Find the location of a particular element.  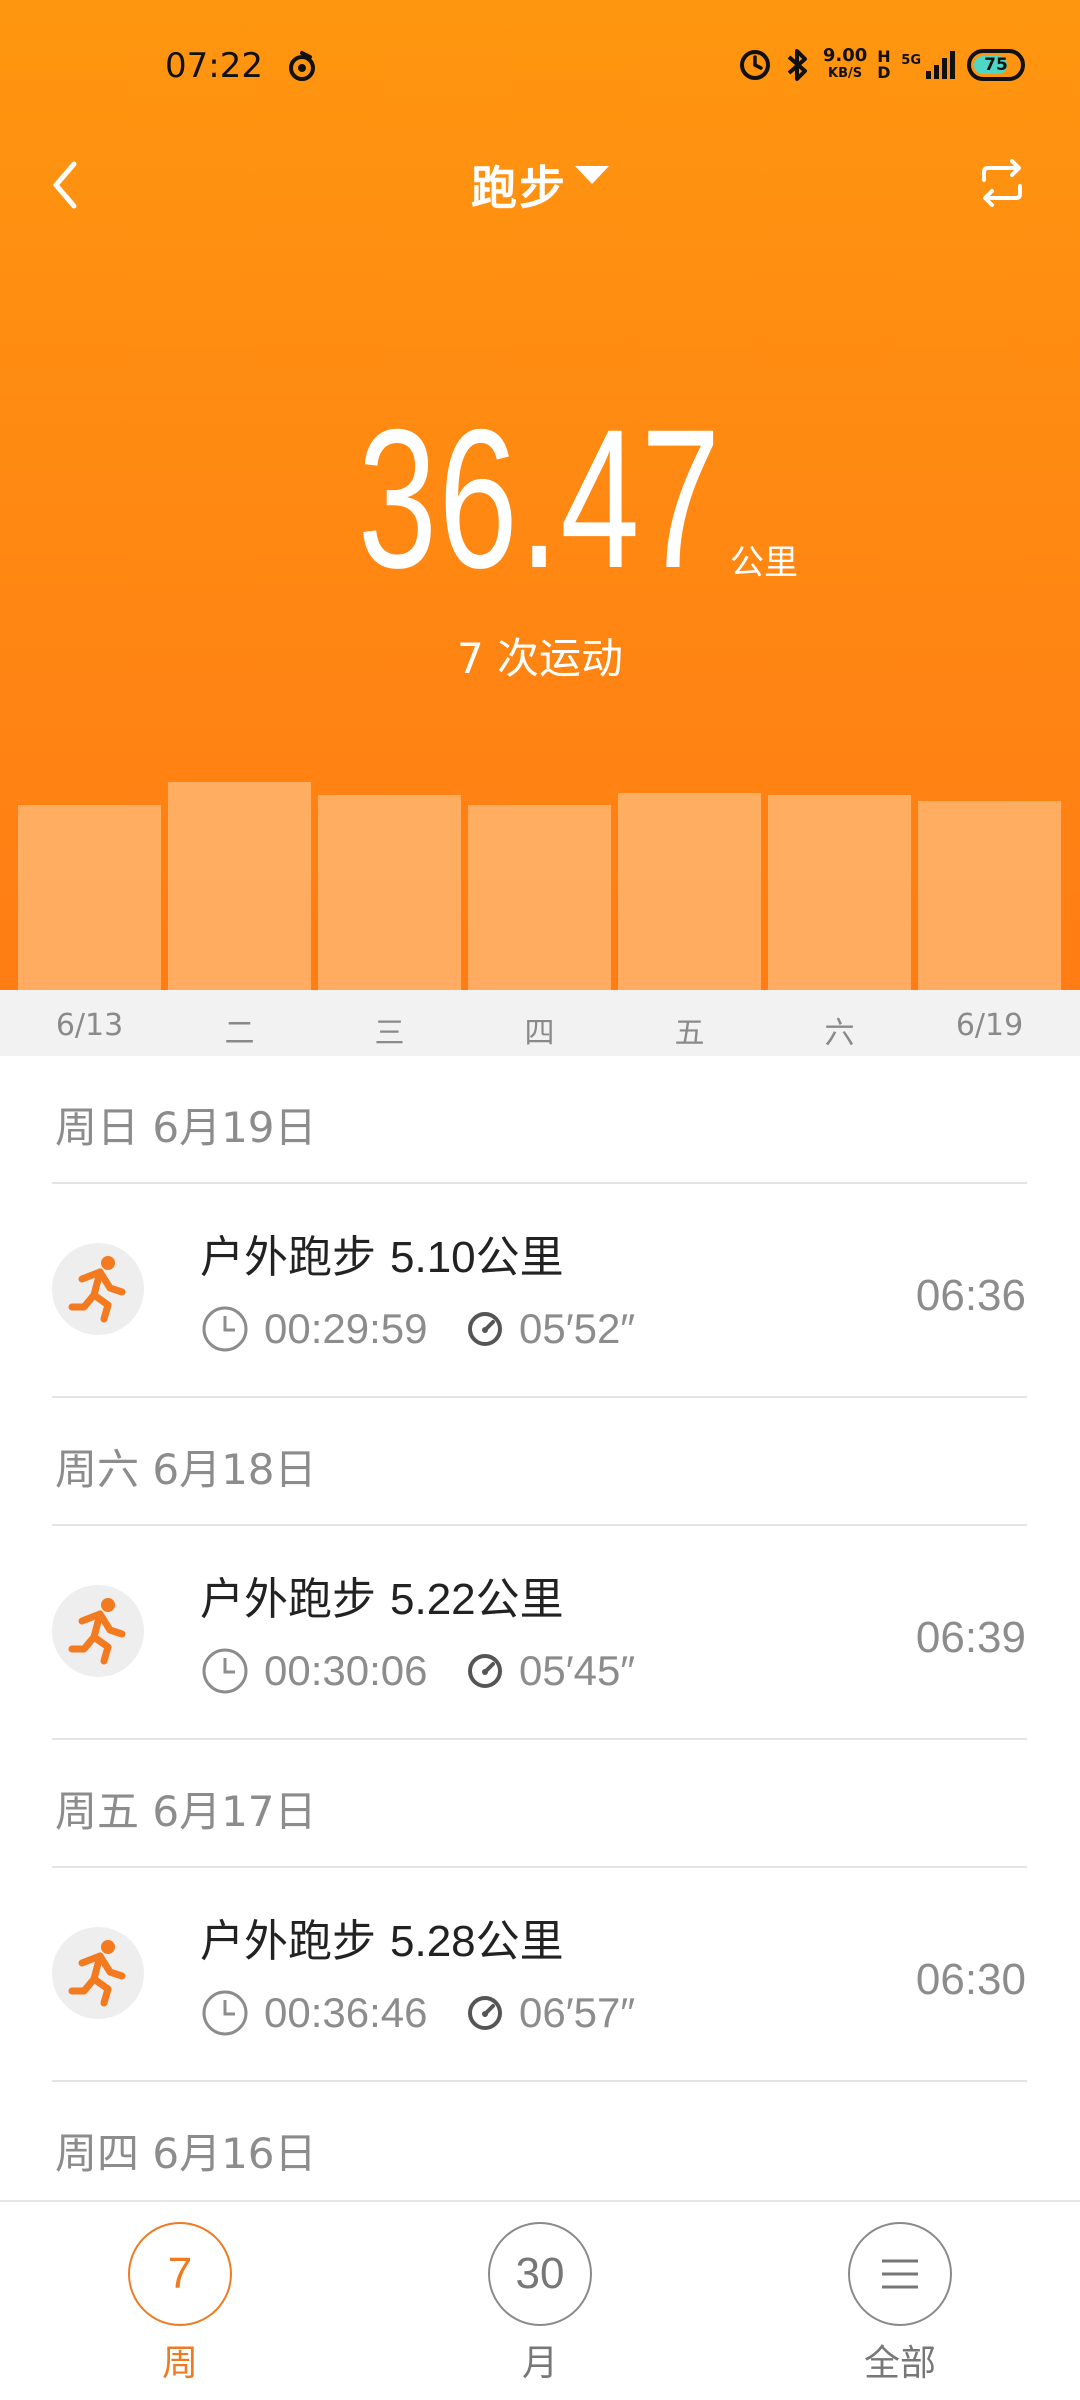

date-header: 周五 6月17日 is located at coordinates (186, 1811).